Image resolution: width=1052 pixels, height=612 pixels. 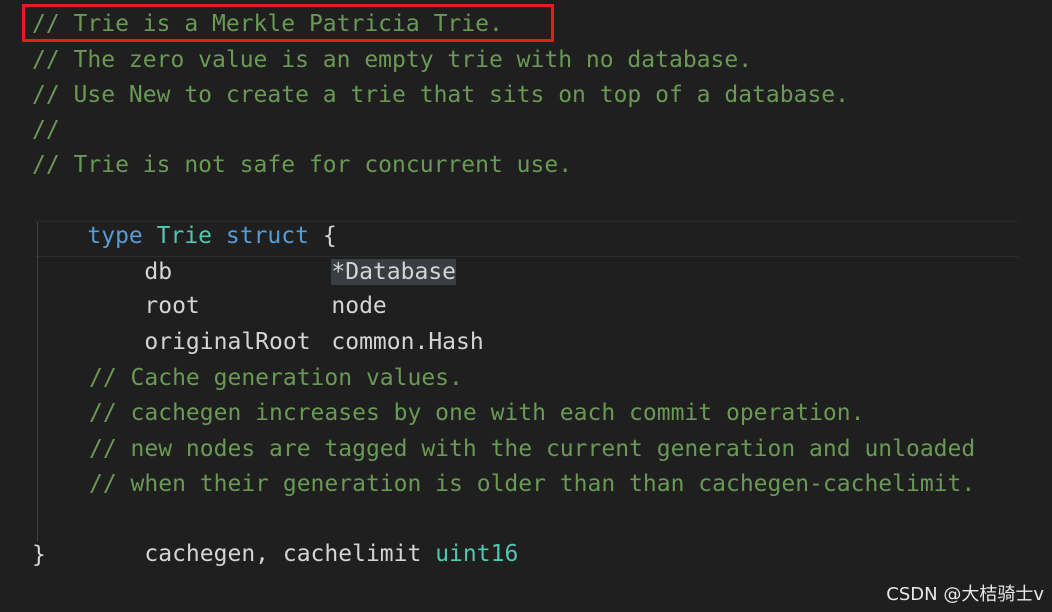 I want to click on field-line-root: root node, so click(x=237, y=286).